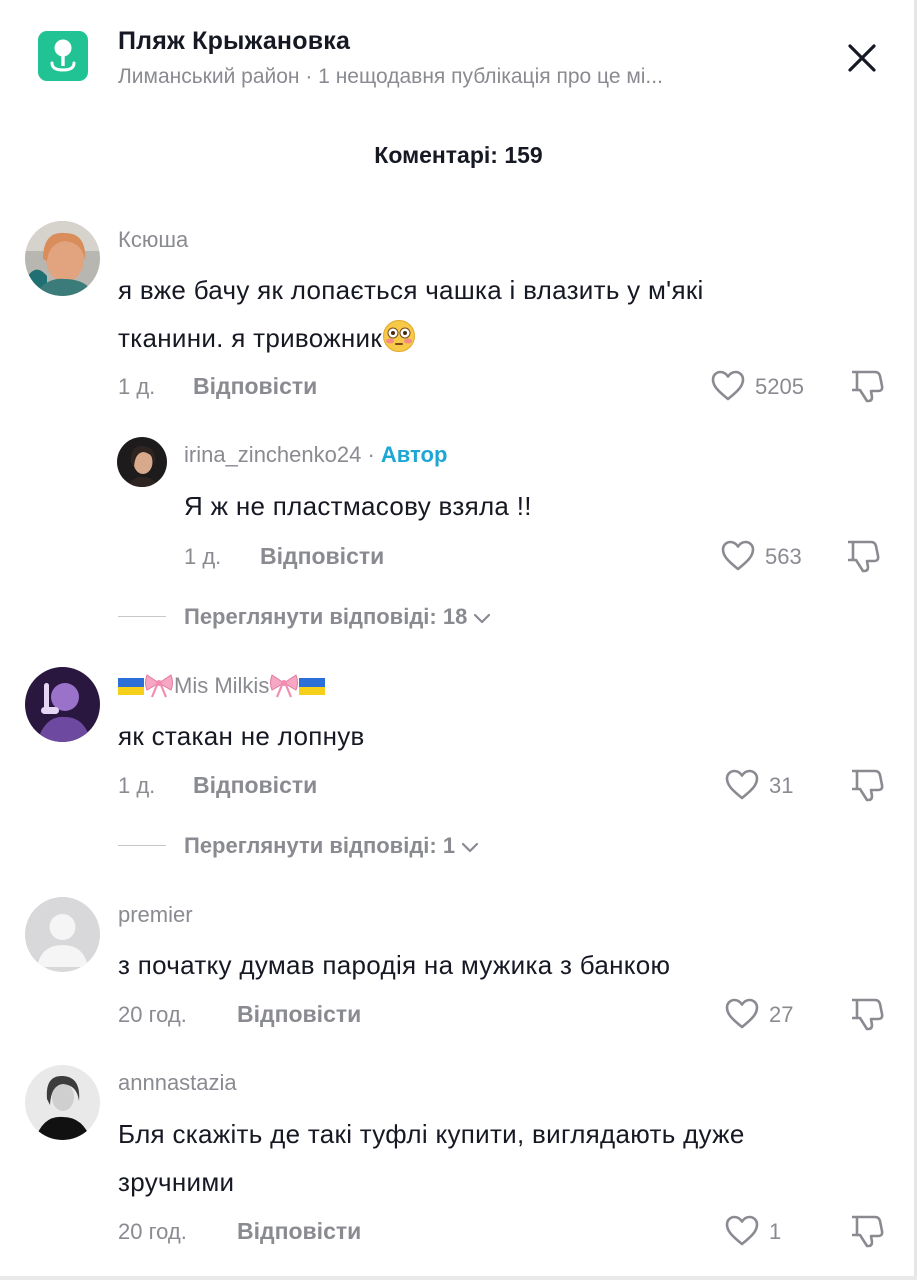 The width and height of the screenshot is (917, 1280). Describe the element at coordinates (241, 736) in the screenshot. I see `comment-text: як стакан не лопнув` at that location.